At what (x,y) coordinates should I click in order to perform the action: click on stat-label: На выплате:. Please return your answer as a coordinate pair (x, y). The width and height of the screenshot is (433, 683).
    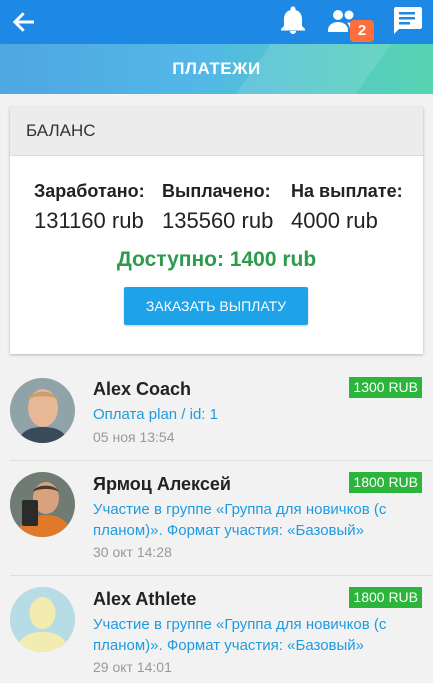
    Looking at the image, I should click on (347, 191).